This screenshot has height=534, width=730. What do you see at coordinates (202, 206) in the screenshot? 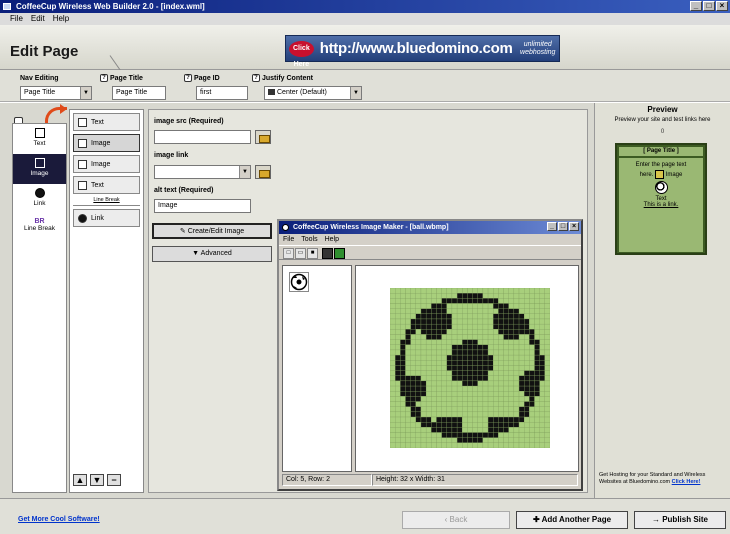
I see `alt-text-input: Image` at bounding box center [202, 206].